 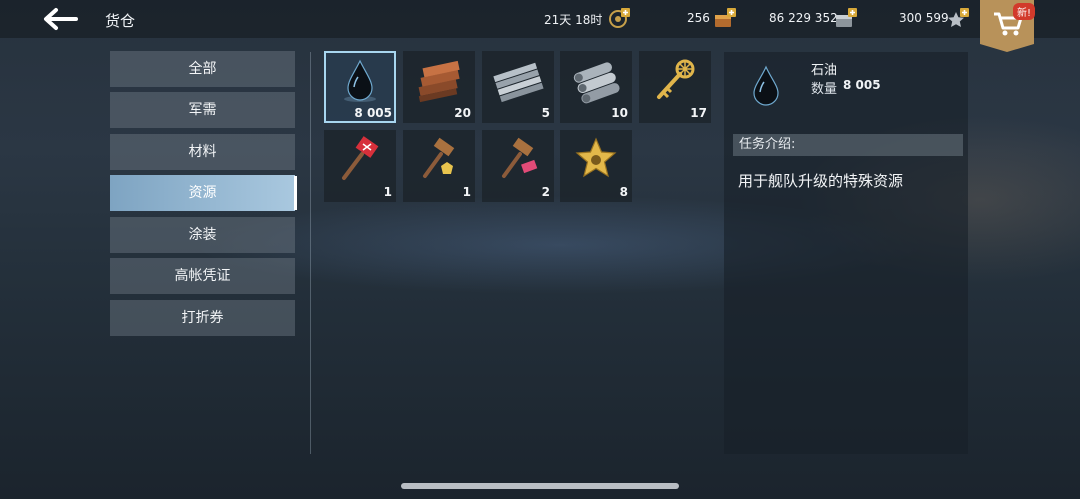 I want to click on pink-hammer-icon, so click(x=520, y=157).